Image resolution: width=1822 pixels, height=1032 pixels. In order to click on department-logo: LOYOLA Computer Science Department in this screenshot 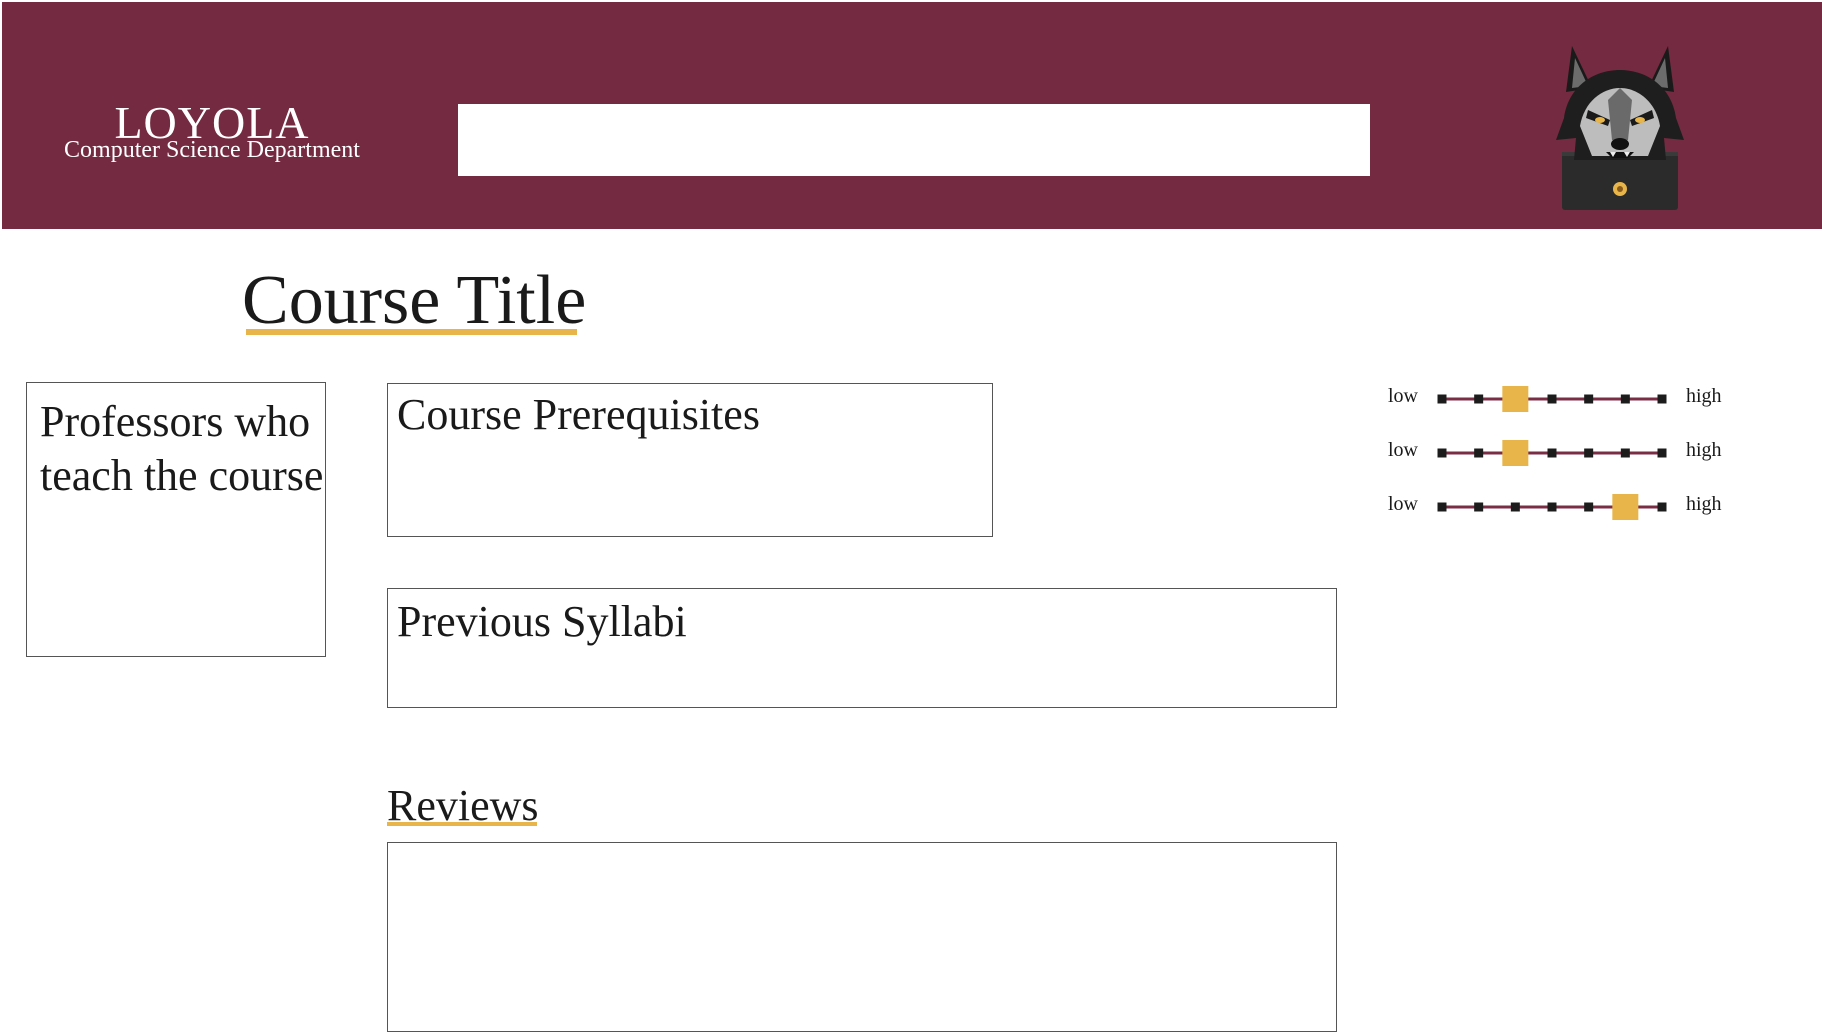, I will do `click(212, 131)`.